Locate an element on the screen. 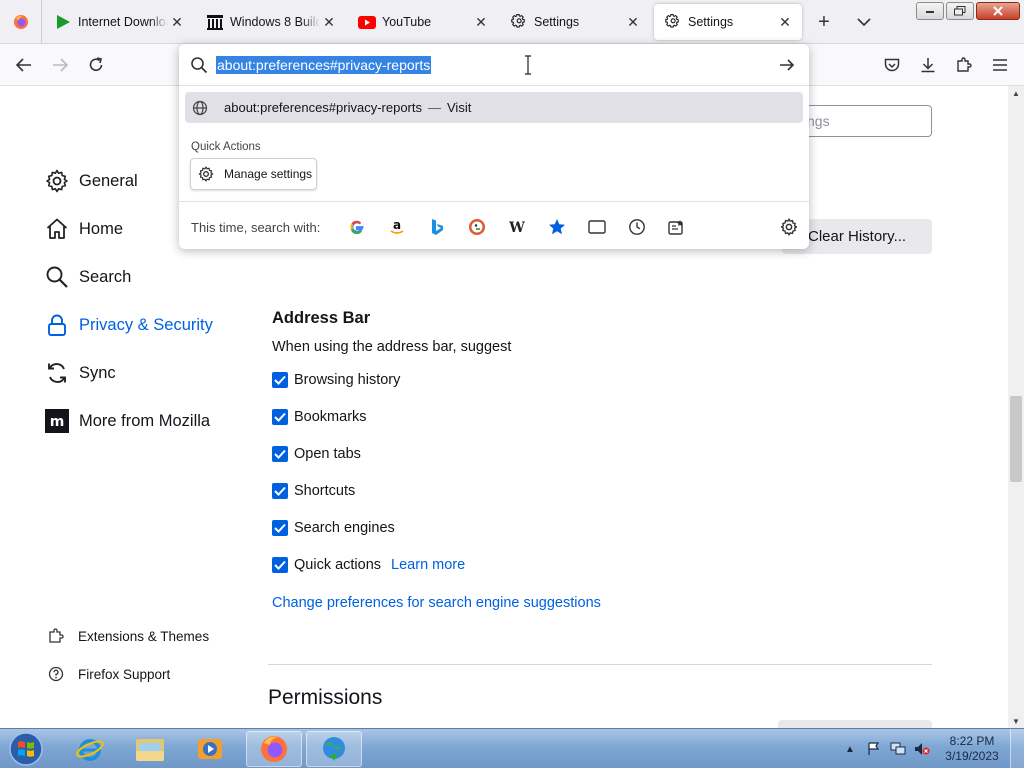 The height and width of the screenshot is (768, 1024). forward-button is located at coordinates (60, 65).